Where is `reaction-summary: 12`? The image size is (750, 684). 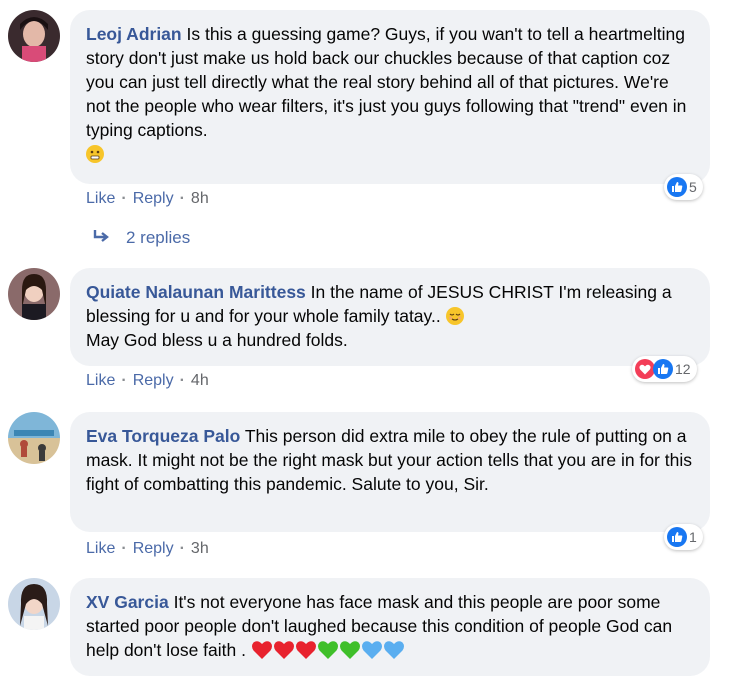
reaction-summary: 12 is located at coordinates (664, 369).